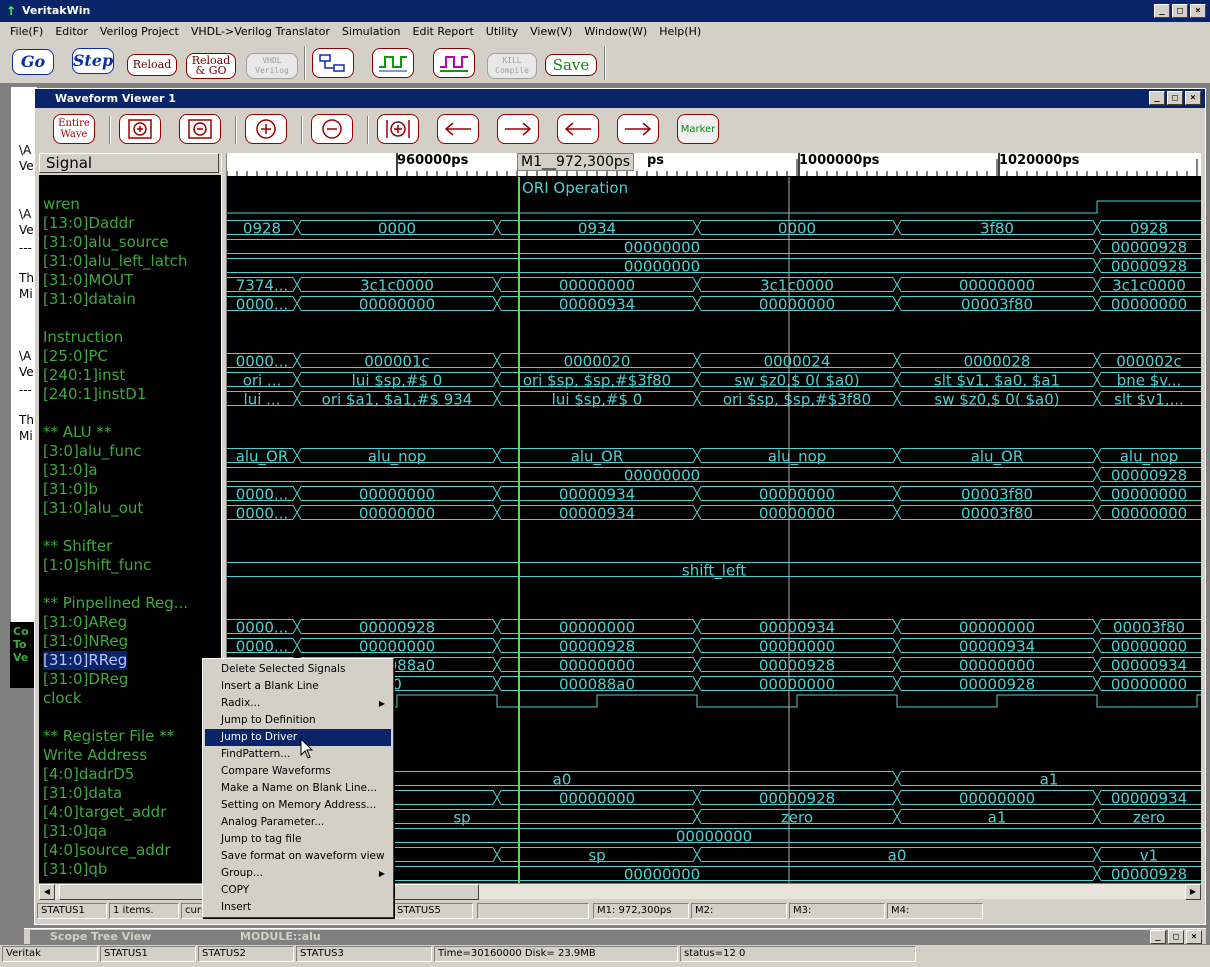  Describe the element at coordinates (85, 660) in the screenshot. I see `signal-name: [31:0]RReg` at that location.